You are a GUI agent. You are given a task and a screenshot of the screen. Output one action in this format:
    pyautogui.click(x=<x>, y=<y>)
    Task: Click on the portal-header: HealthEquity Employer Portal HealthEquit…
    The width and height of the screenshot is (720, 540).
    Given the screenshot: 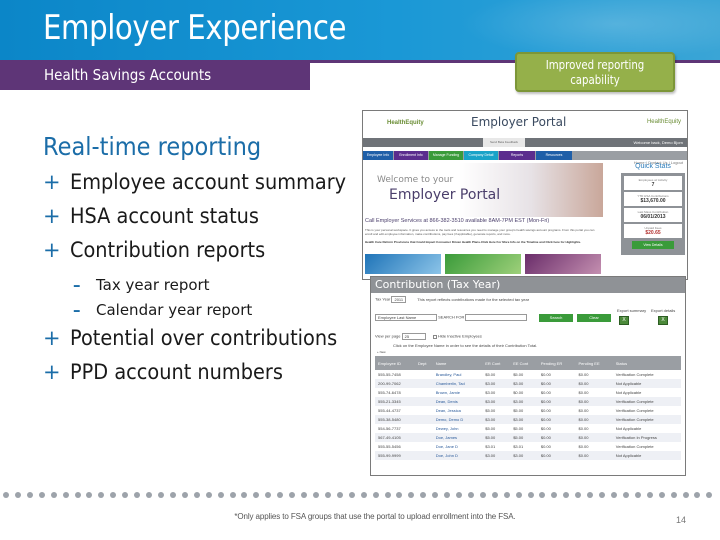 What is the action you would take?
    pyautogui.click(x=525, y=125)
    